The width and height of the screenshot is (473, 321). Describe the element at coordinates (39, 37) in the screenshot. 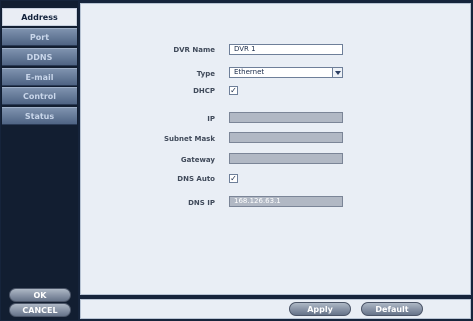

I see `tab-port: Port` at that location.